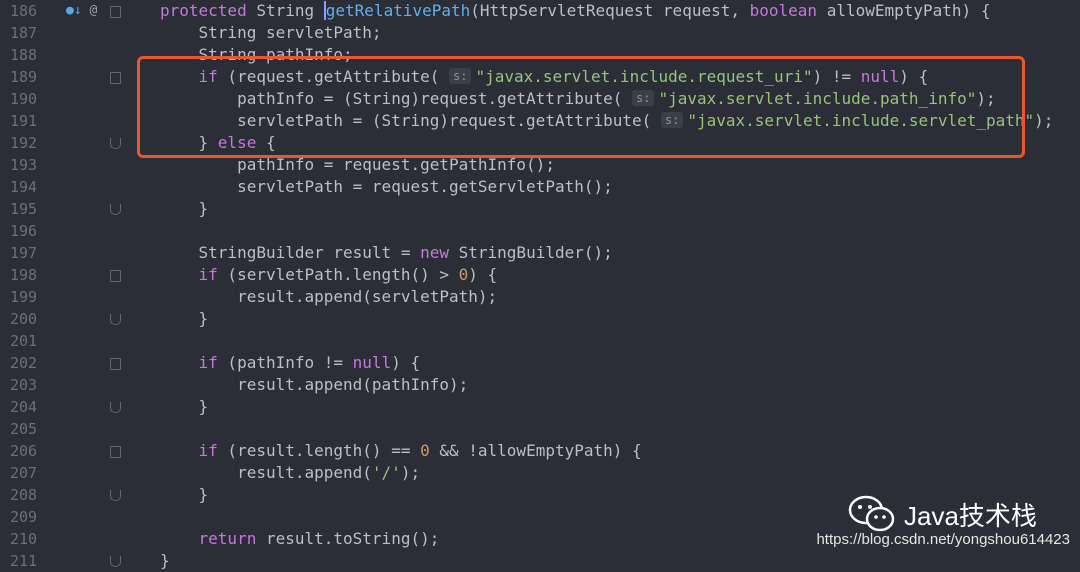 This screenshot has width=1080, height=572. What do you see at coordinates (540, 209) in the screenshot?
I see `code-line: 195 }` at bounding box center [540, 209].